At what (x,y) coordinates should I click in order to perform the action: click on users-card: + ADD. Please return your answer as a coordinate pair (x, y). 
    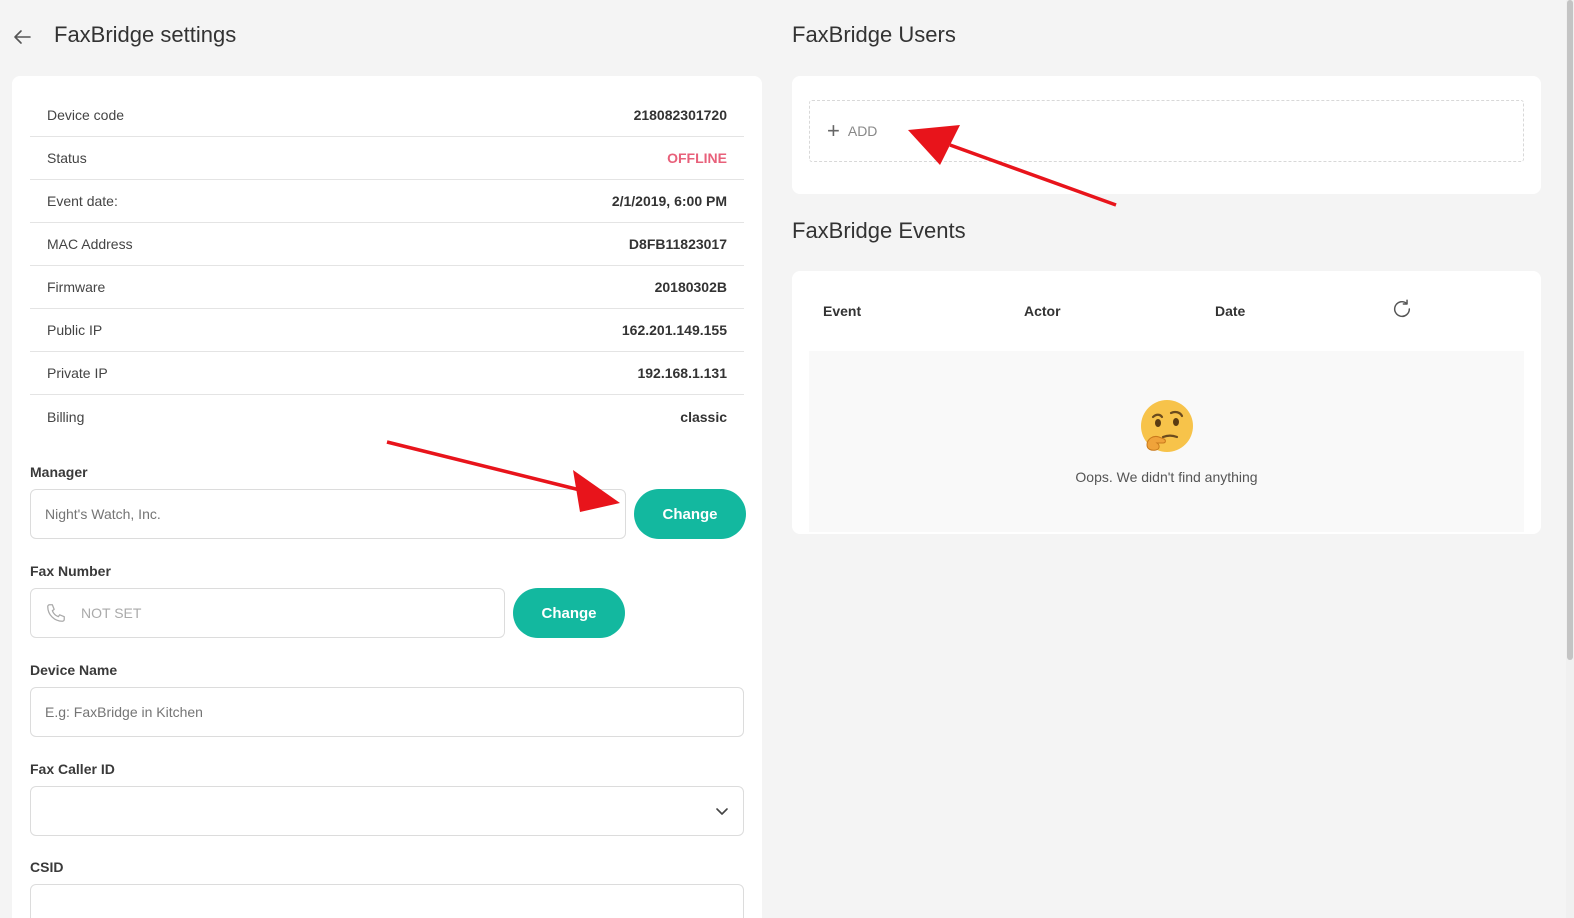
    Looking at the image, I should click on (1166, 135).